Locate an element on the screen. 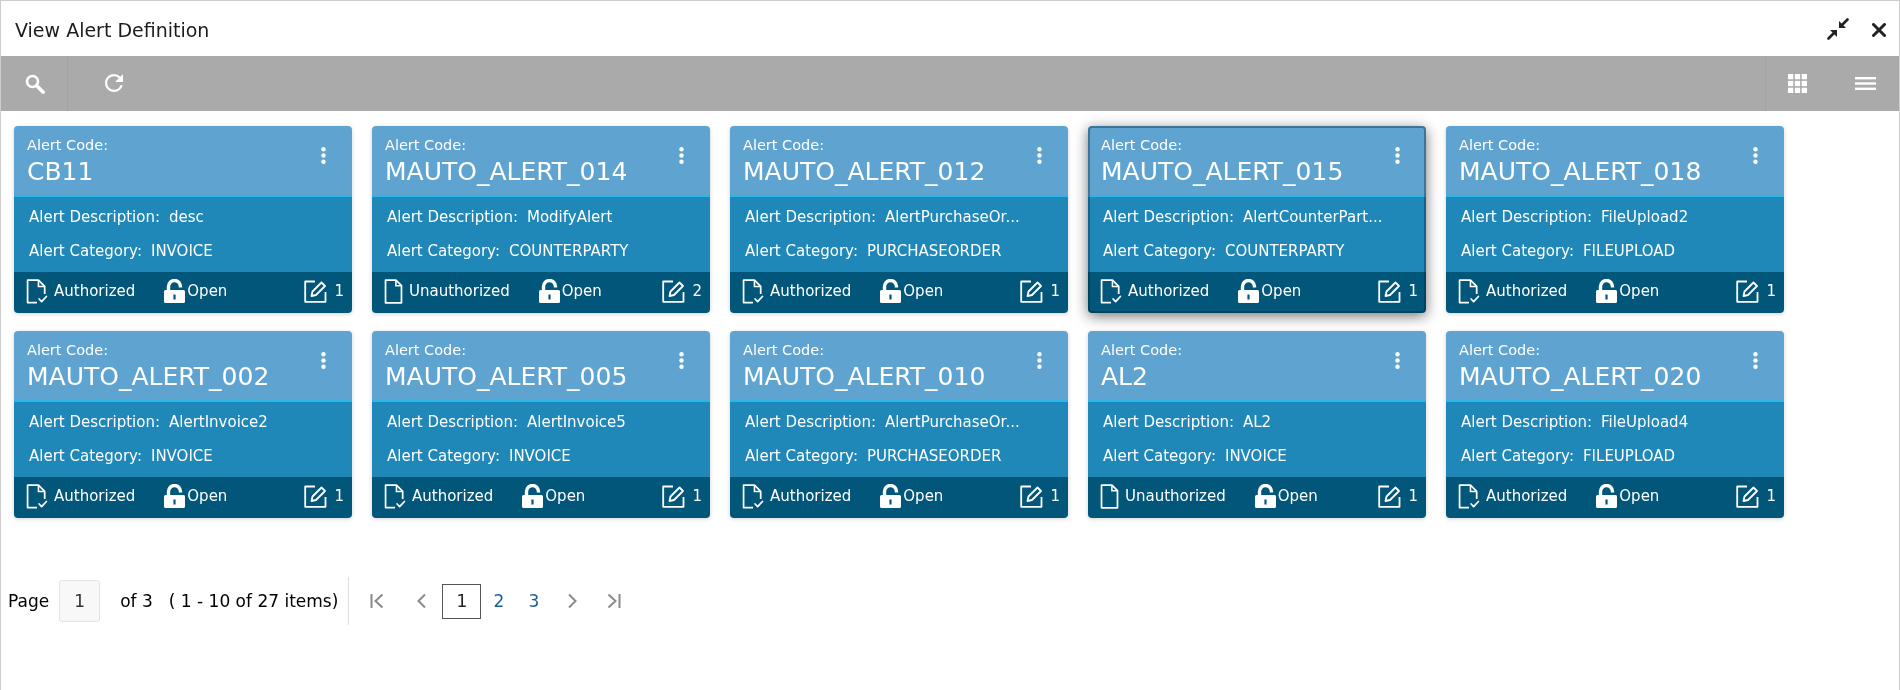 The width and height of the screenshot is (1900, 690). page-button: 2 is located at coordinates (499, 601).